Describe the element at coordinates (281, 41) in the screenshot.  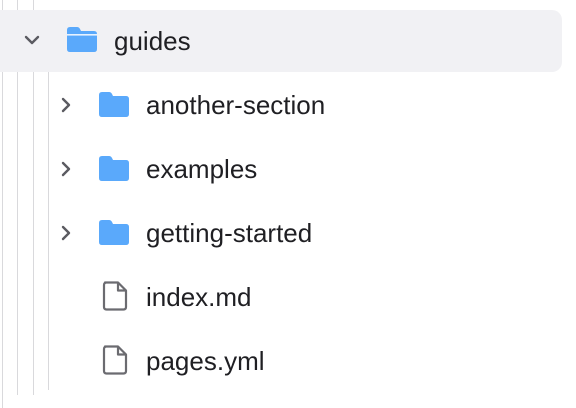
I see `tree-row-guides: guides` at that location.